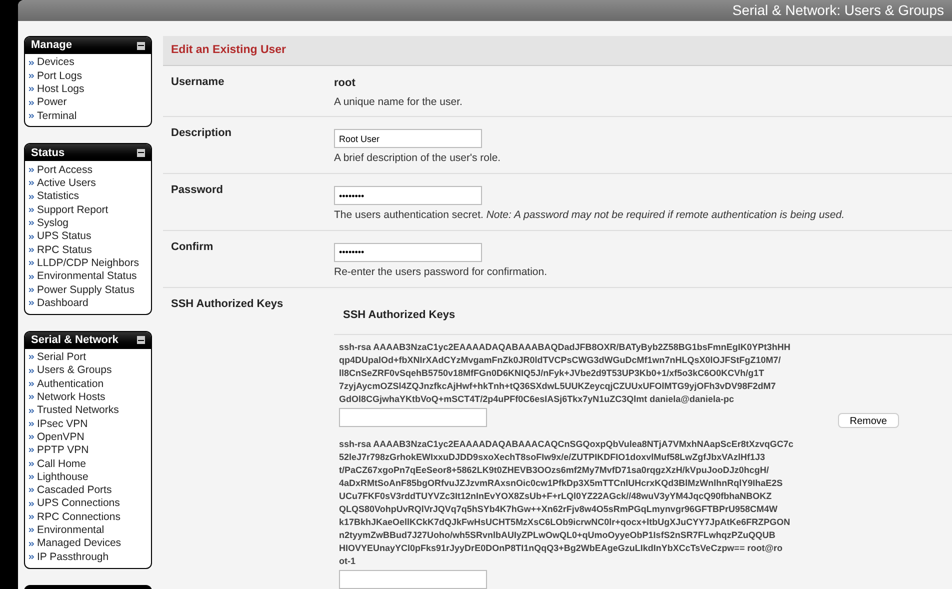  Describe the element at coordinates (71, 397) in the screenshot. I see `sidebar-link: Network Hosts` at that location.